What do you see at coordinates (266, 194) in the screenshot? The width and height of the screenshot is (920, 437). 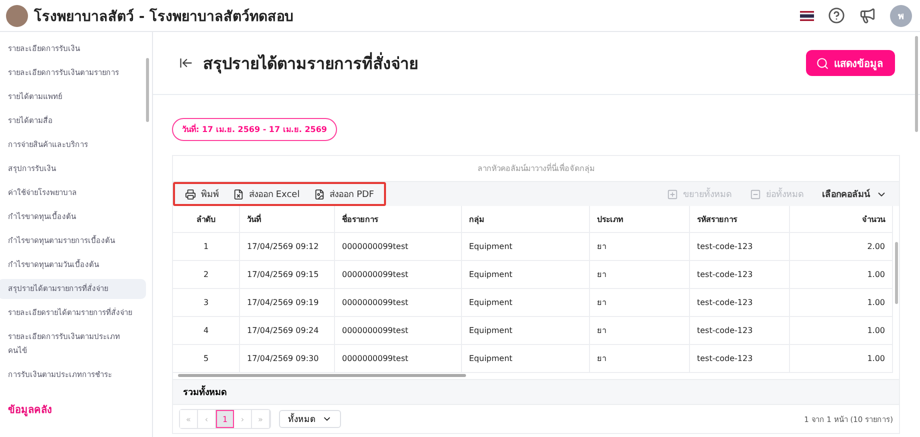 I see `excel-button: ส่งออก Excel` at bounding box center [266, 194].